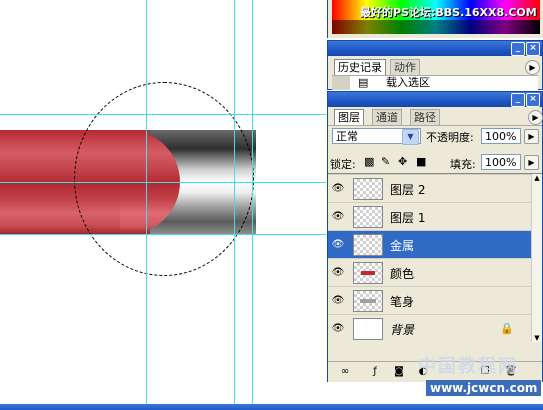 This screenshot has width=543, height=410. What do you see at coordinates (345, 372) in the screenshot?
I see `link-icon: ∞` at bounding box center [345, 372].